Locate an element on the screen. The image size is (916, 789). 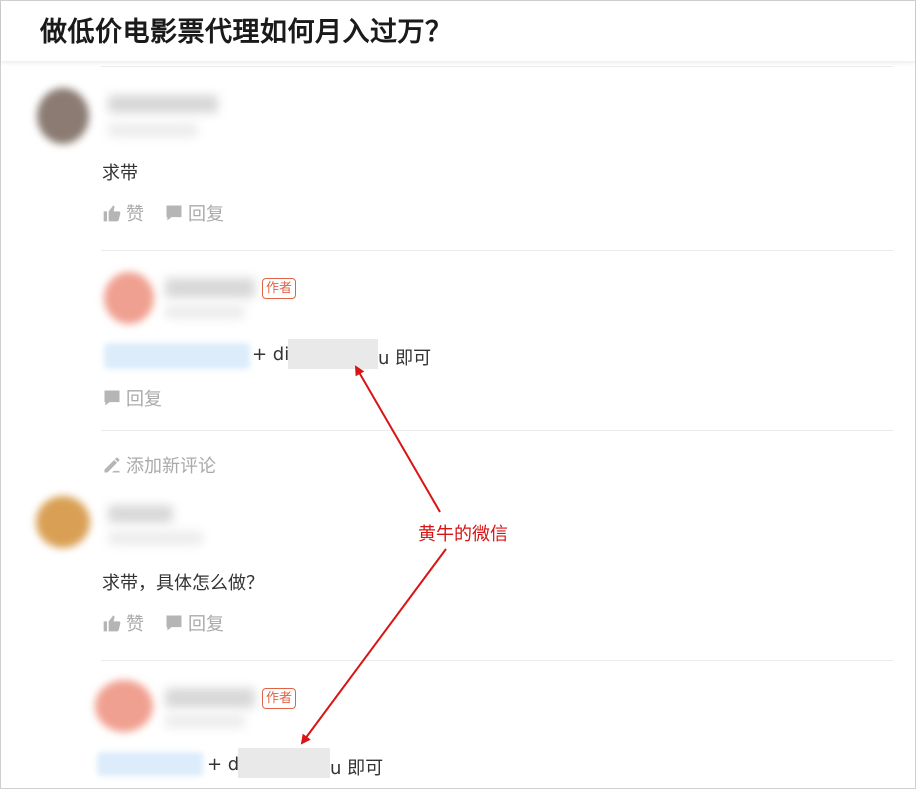
reply-text-prefix: + d is located at coordinates (223, 764).